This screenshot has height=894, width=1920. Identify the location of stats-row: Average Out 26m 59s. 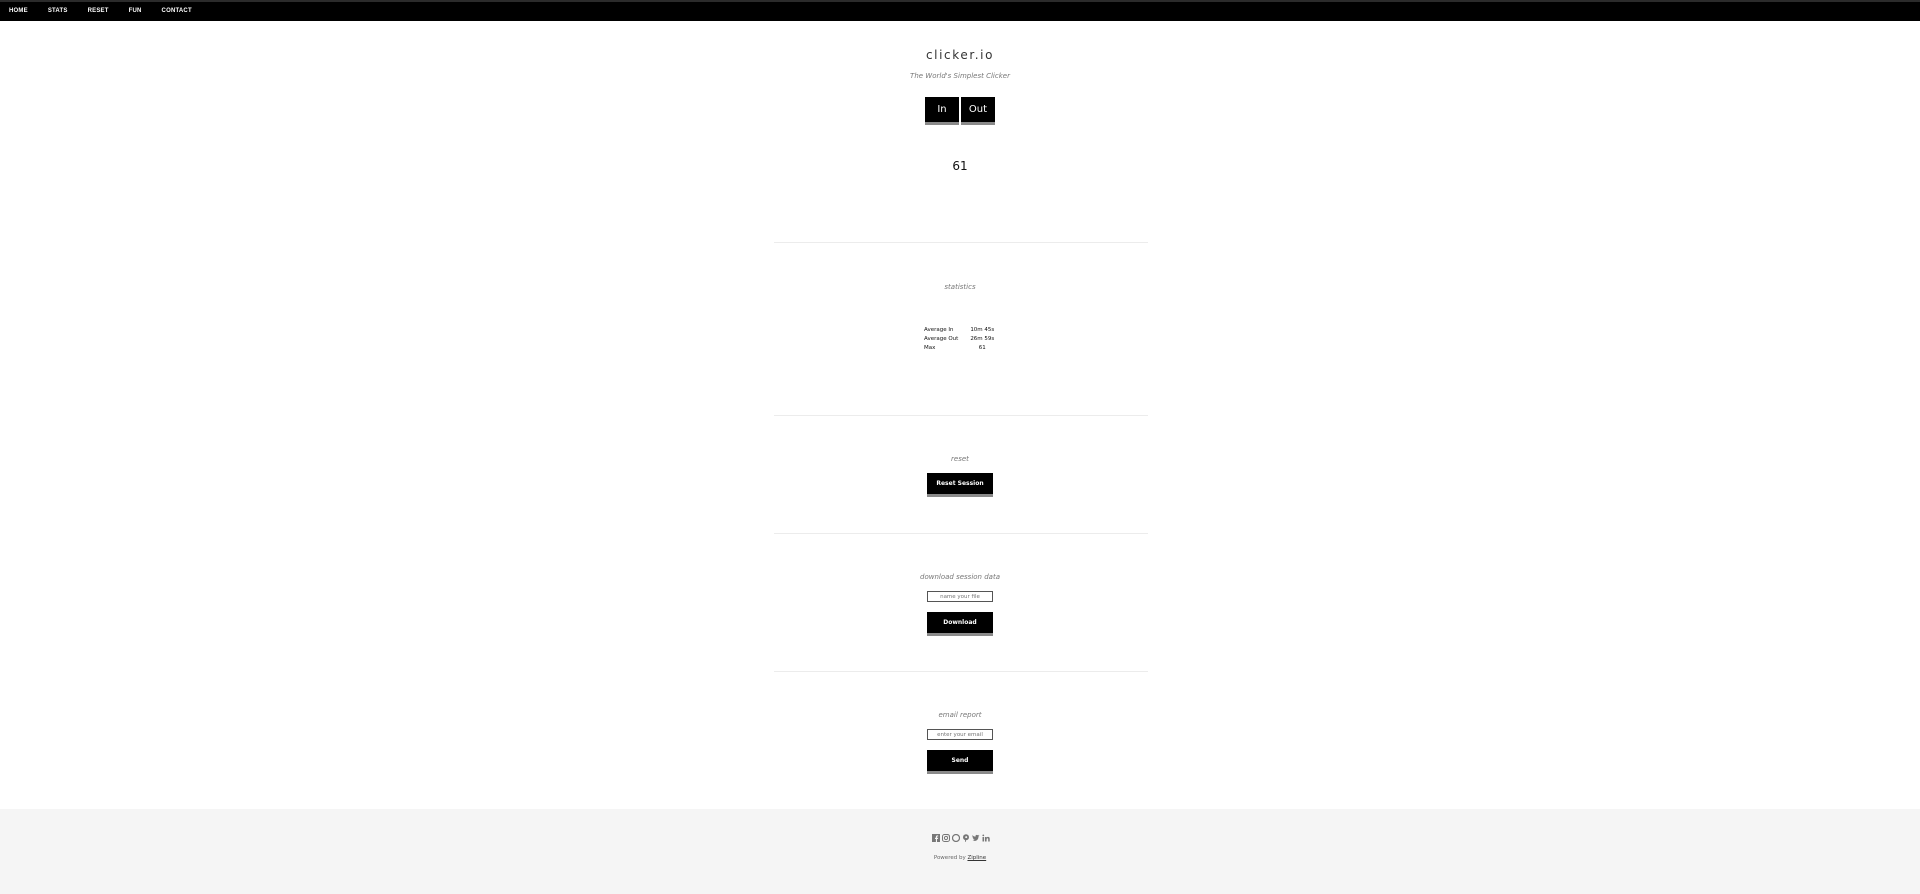
(959, 339).